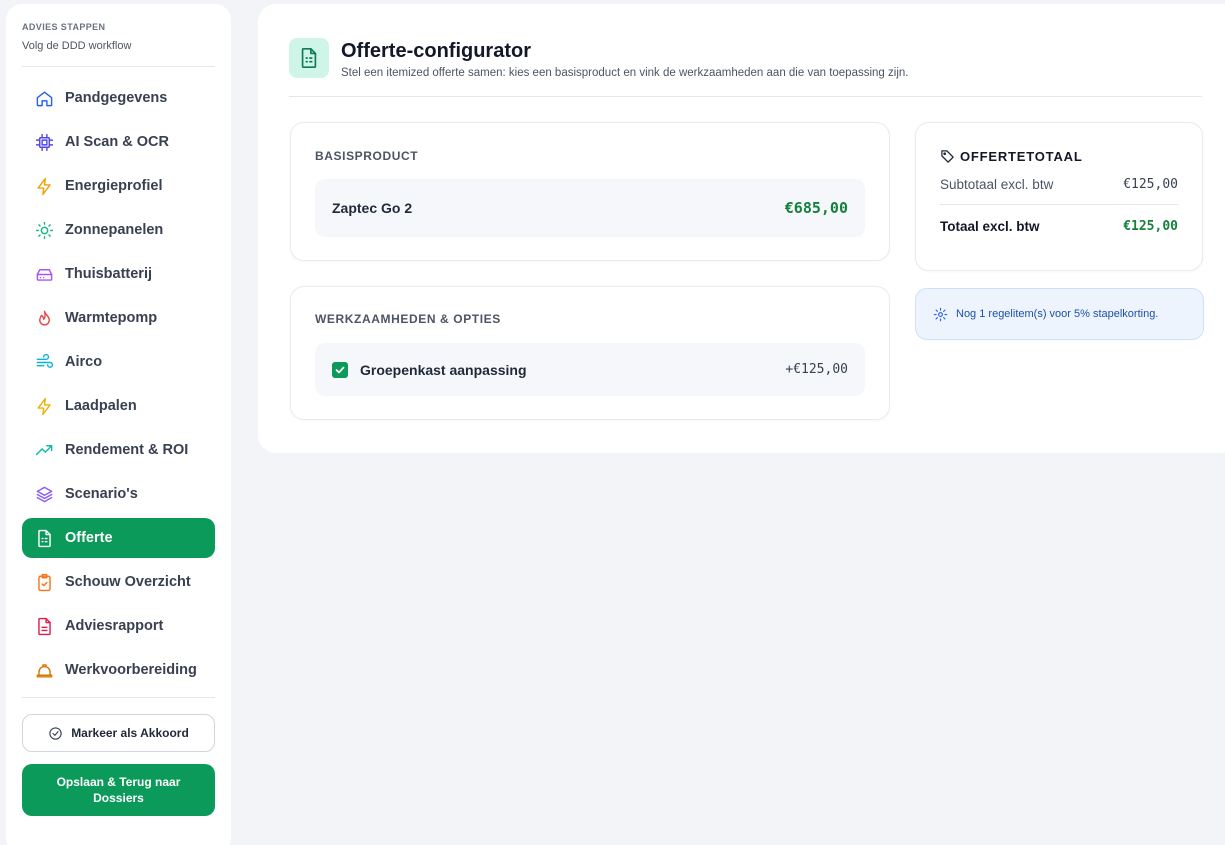 This screenshot has width=1225, height=845. I want to click on sidebar-item-label: Warmtepomp, so click(111, 318).